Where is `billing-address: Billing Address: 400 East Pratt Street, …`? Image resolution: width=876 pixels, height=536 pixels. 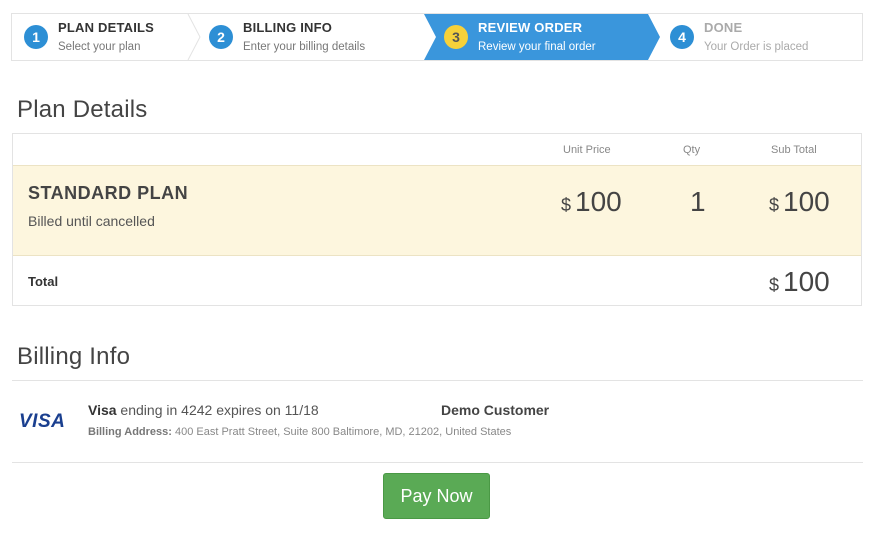 billing-address: Billing Address: 400 East Pratt Street, … is located at coordinates (299, 432).